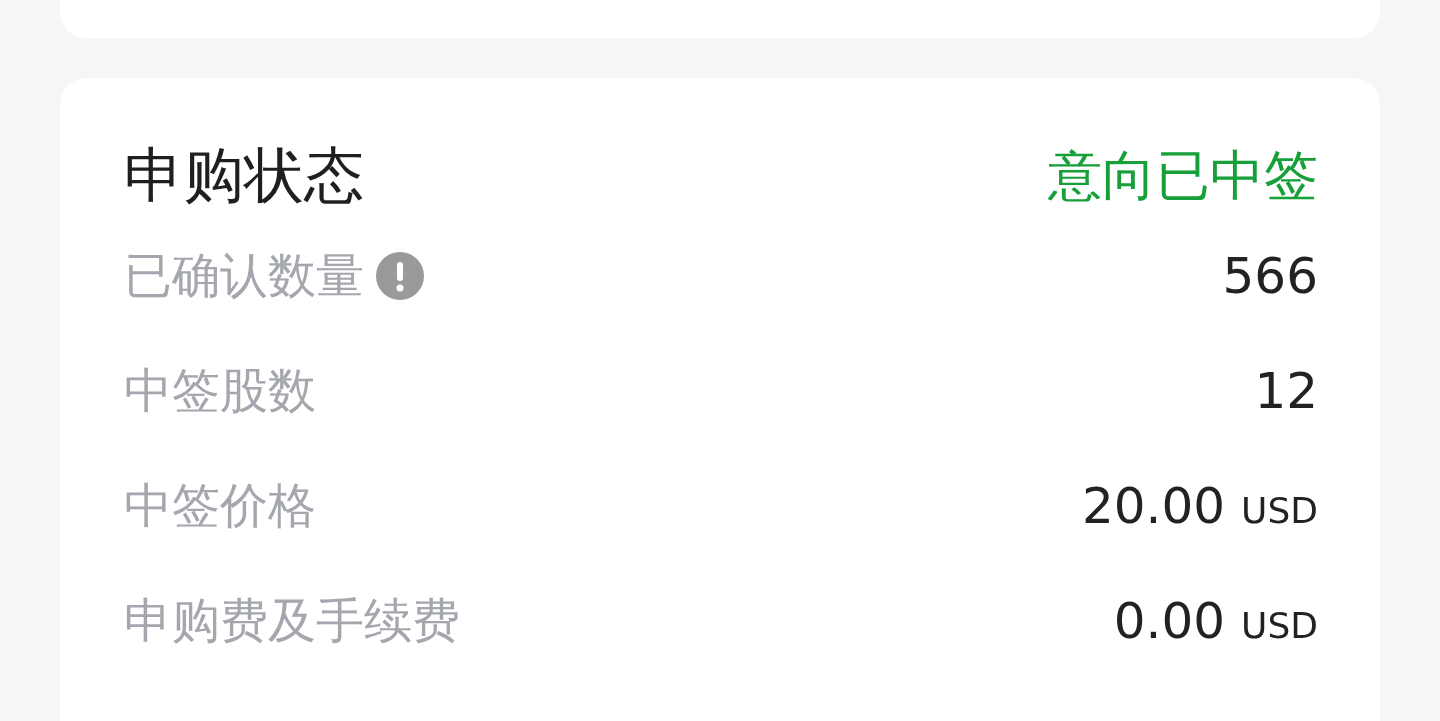 This screenshot has height=721, width=1440. What do you see at coordinates (244, 275) in the screenshot?
I see `field-label: 已确认数量` at bounding box center [244, 275].